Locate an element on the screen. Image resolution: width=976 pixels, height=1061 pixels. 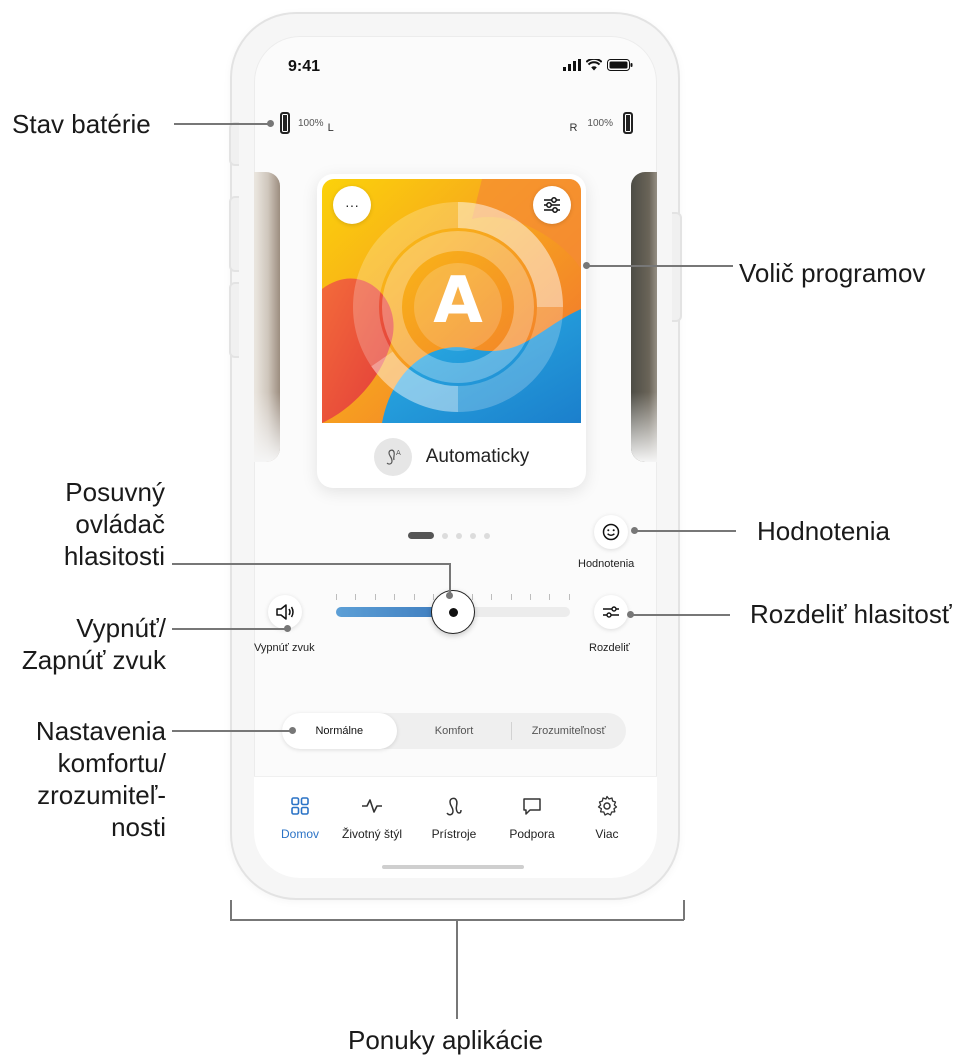
svg-text: A is located at coordinates (398, 453).